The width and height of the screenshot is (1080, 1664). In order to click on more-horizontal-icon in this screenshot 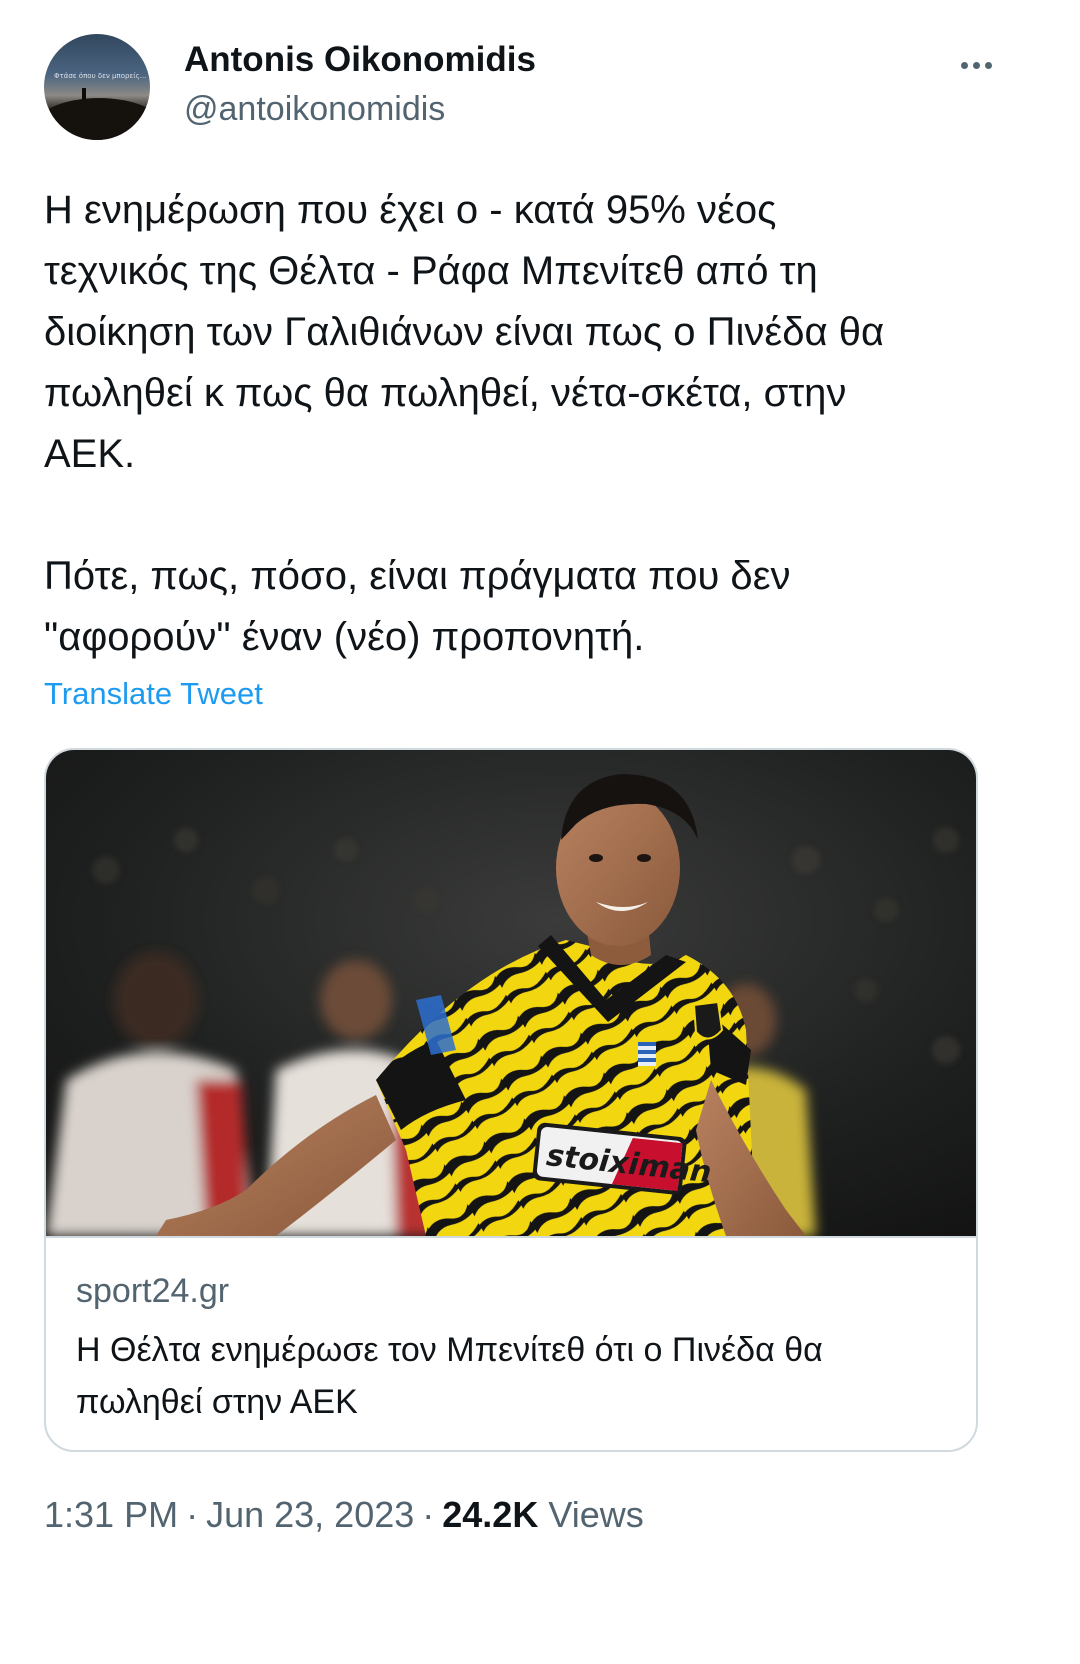, I will do `click(964, 65)`.